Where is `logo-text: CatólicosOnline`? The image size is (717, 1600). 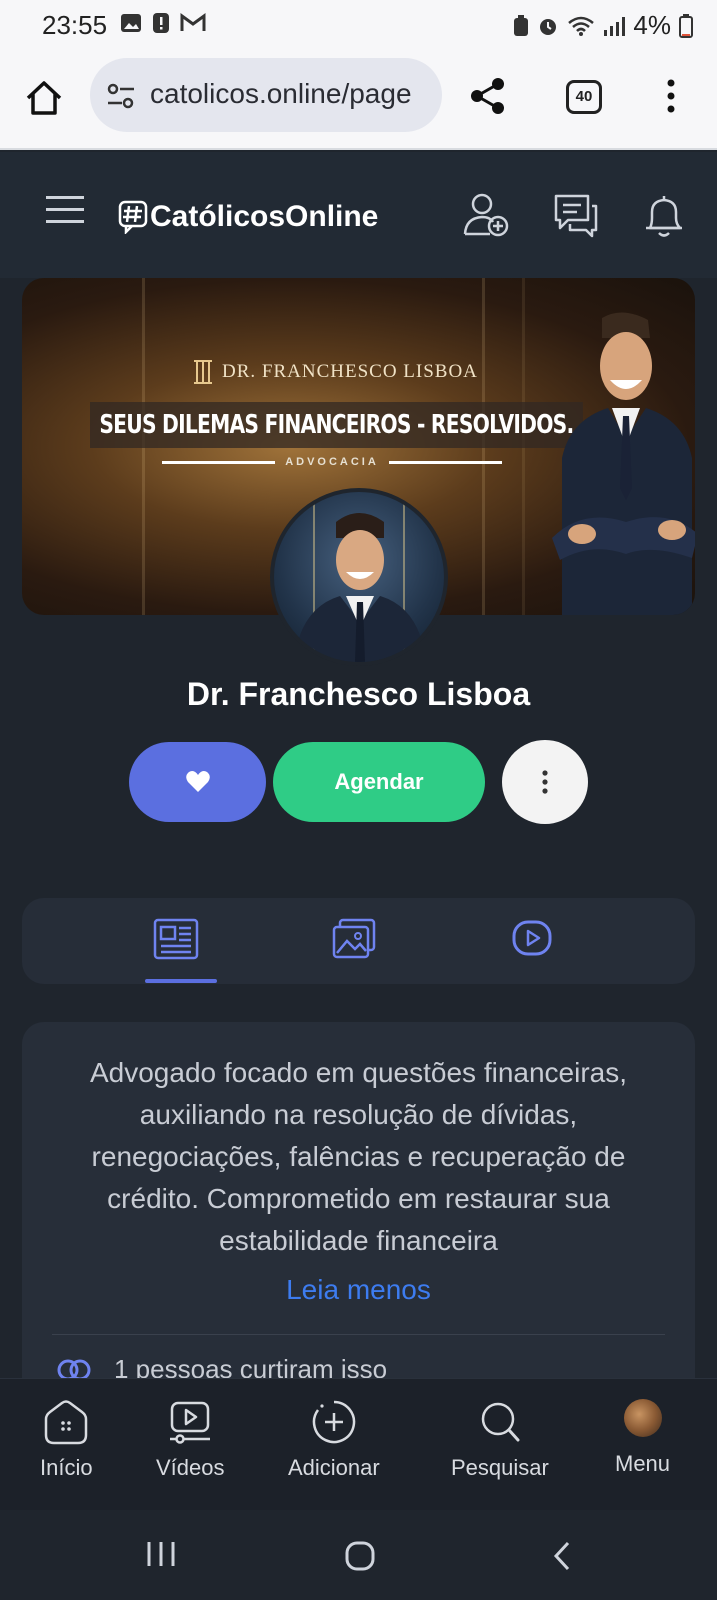 logo-text: CatólicosOnline is located at coordinates (264, 216).